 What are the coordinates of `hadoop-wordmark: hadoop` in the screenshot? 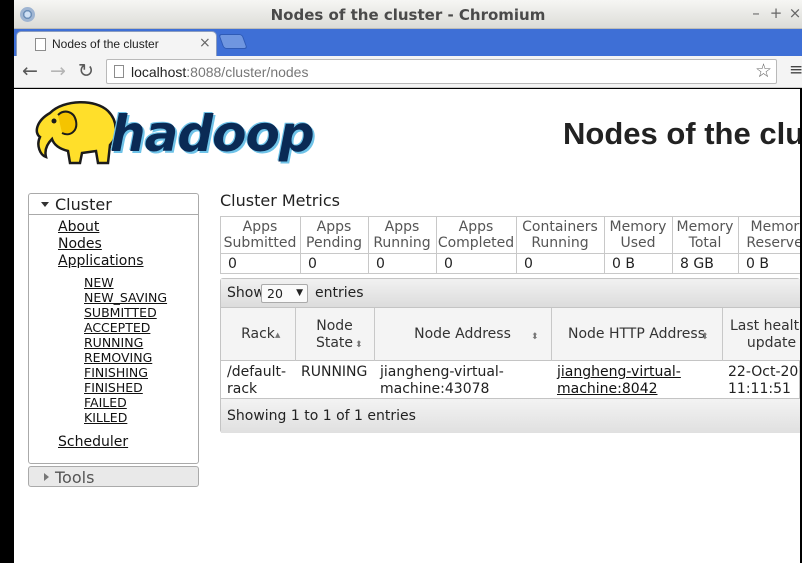 It's located at (212, 134).